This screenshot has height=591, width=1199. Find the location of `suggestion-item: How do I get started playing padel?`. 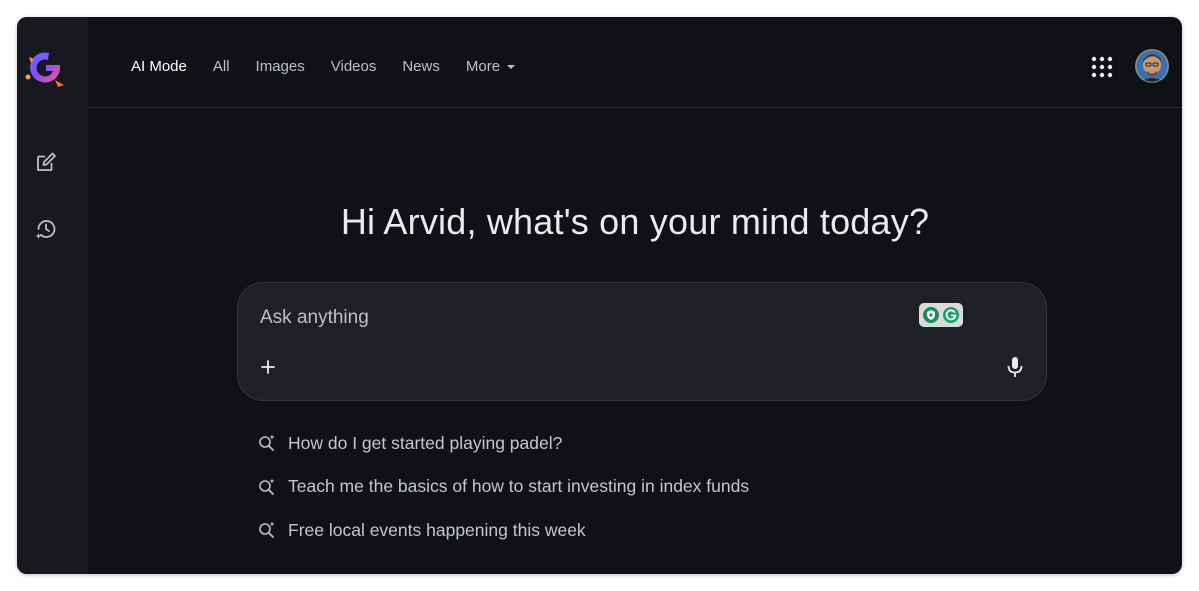

suggestion-item: How do I get started playing padel? is located at coordinates (503, 443).